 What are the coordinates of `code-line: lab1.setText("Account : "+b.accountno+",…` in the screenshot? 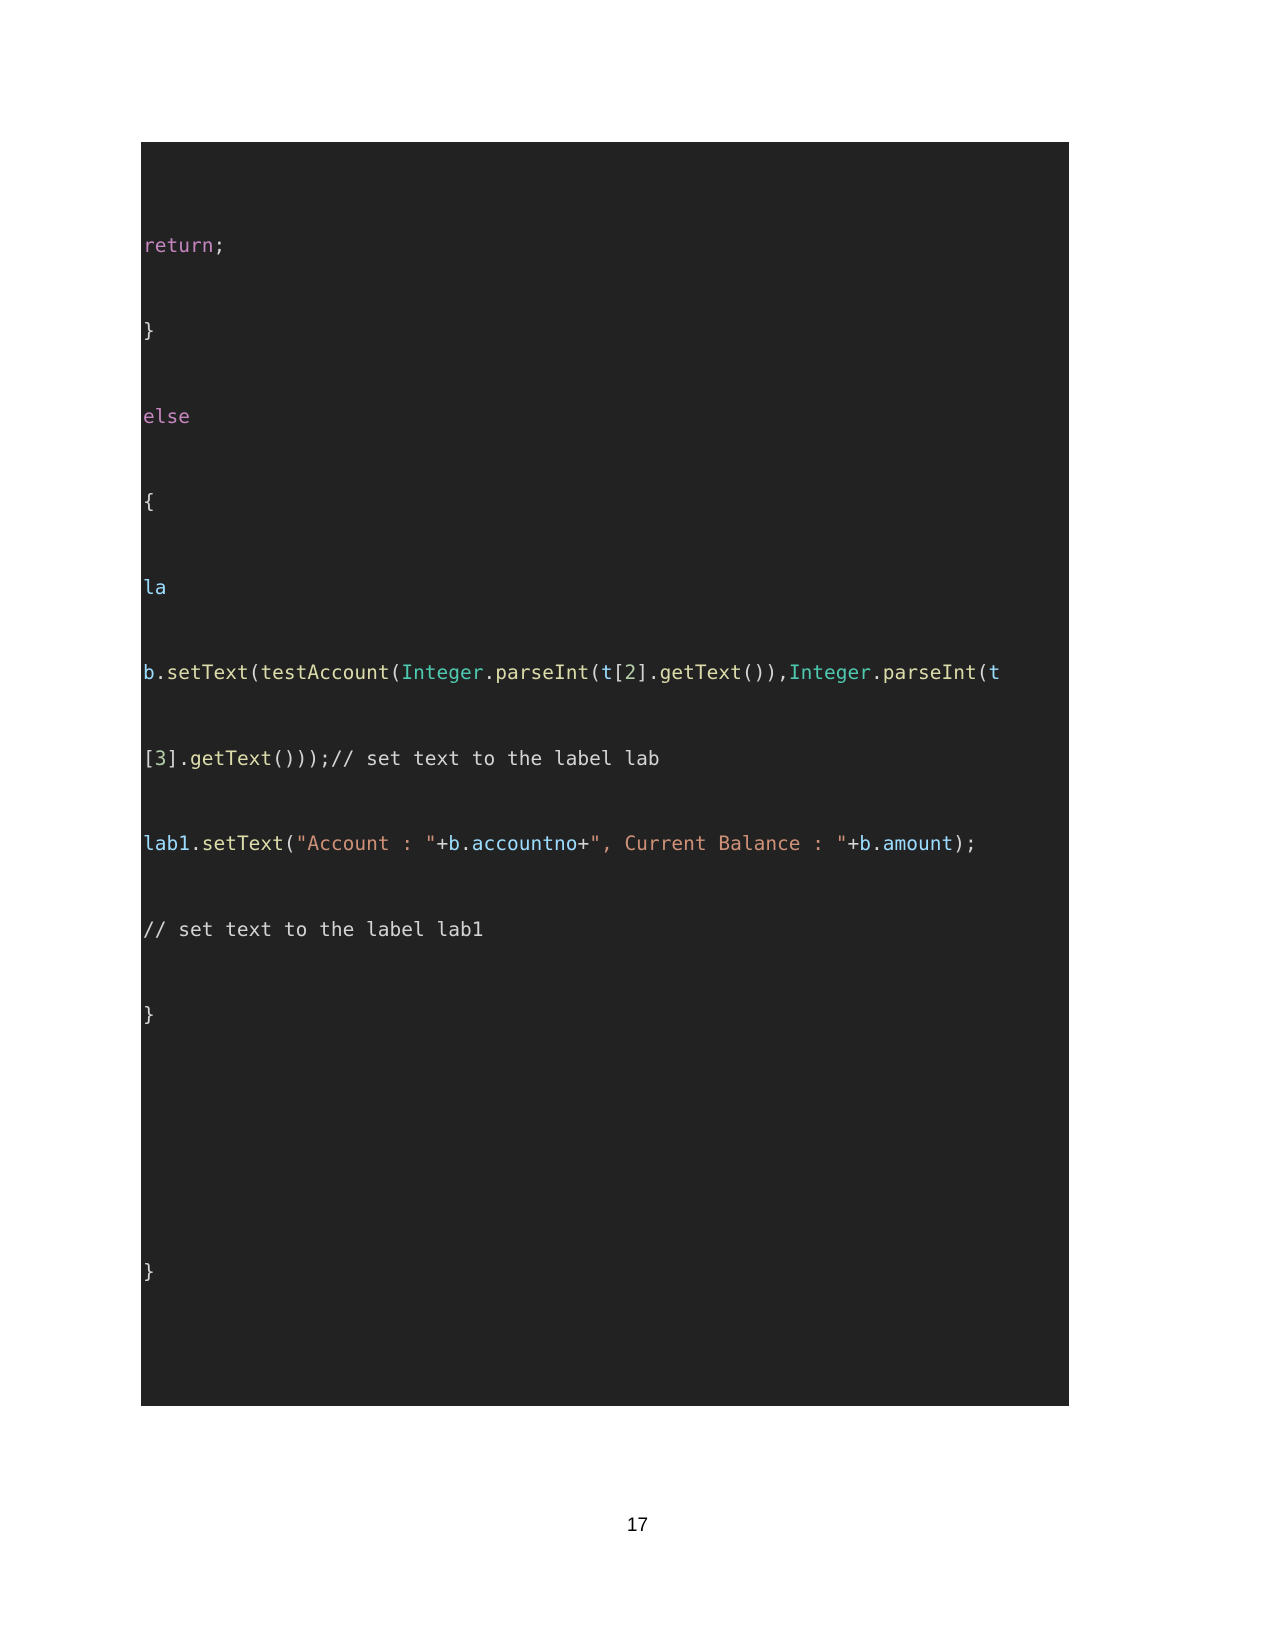 It's located at (560, 843).